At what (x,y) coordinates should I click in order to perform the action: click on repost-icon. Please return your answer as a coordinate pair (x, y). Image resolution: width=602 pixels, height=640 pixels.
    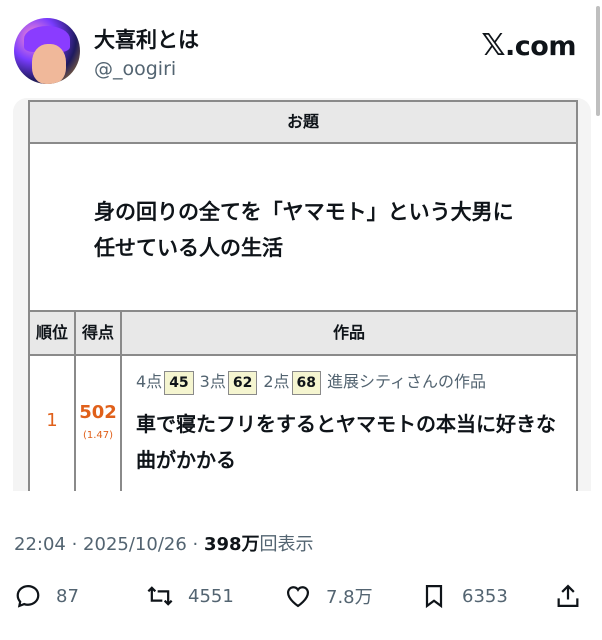
    Looking at the image, I should click on (160, 596).